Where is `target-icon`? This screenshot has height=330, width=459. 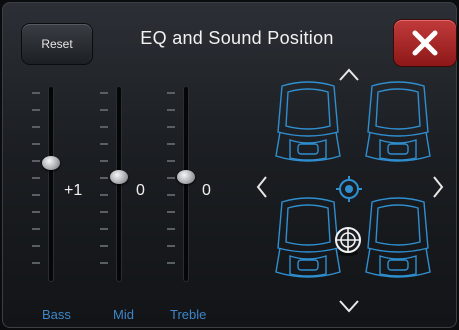 target-icon is located at coordinates (349, 189).